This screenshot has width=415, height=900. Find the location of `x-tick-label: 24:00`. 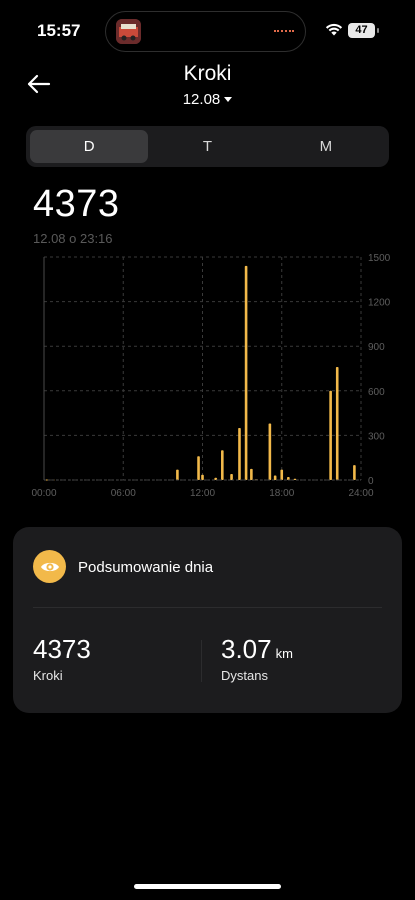

x-tick-label: 24:00 is located at coordinates (360, 493).